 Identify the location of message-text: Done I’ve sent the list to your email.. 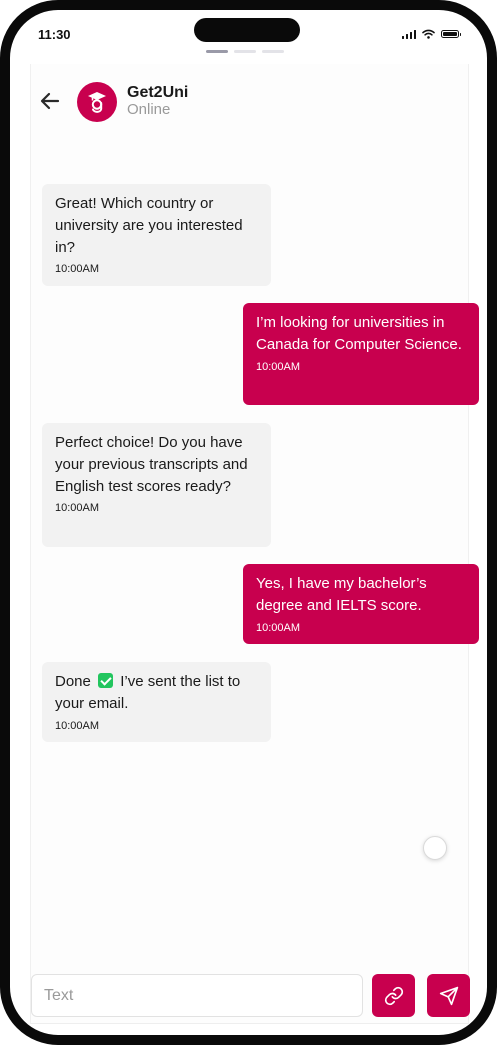
(156, 693).